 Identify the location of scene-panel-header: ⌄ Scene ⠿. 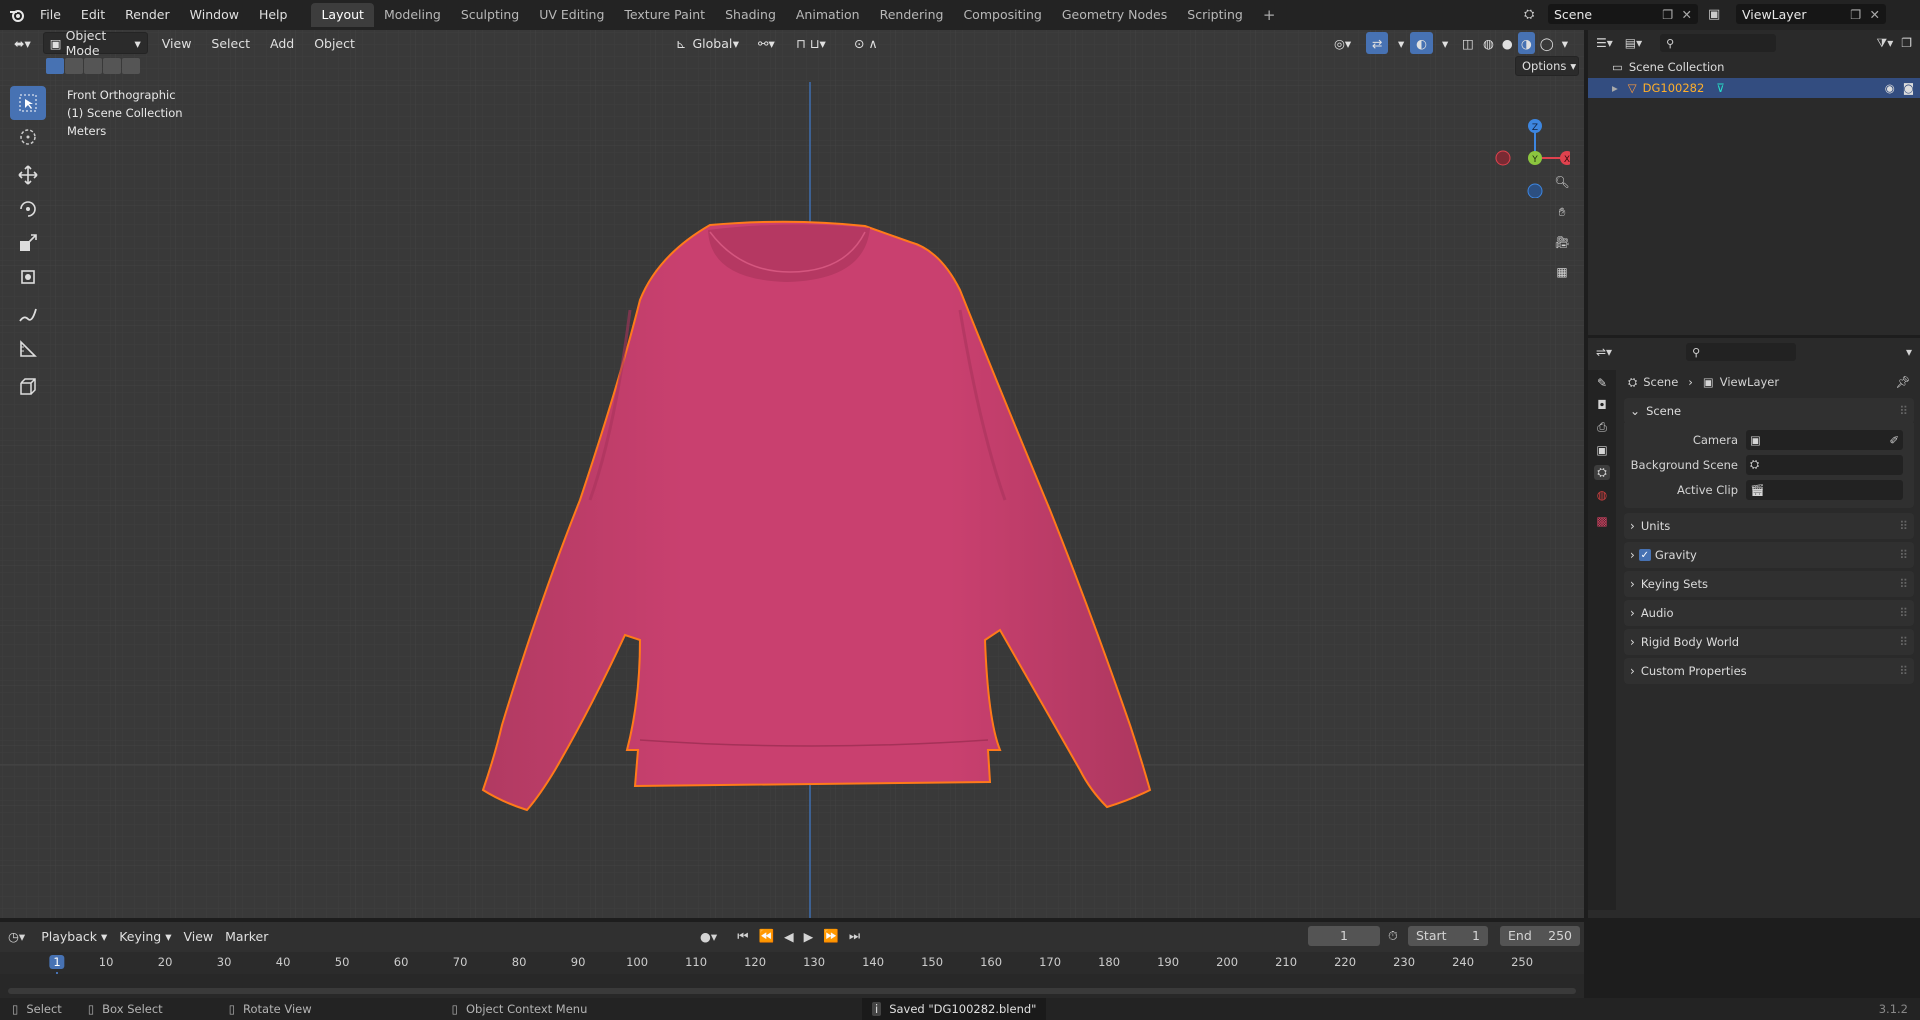
(1769, 411).